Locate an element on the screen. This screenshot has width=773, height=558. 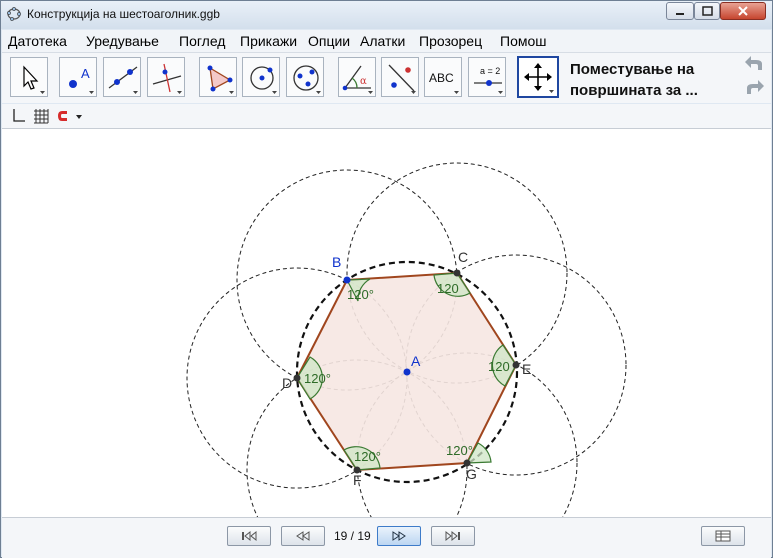
polygon-tool-button is located at coordinates (218, 77).